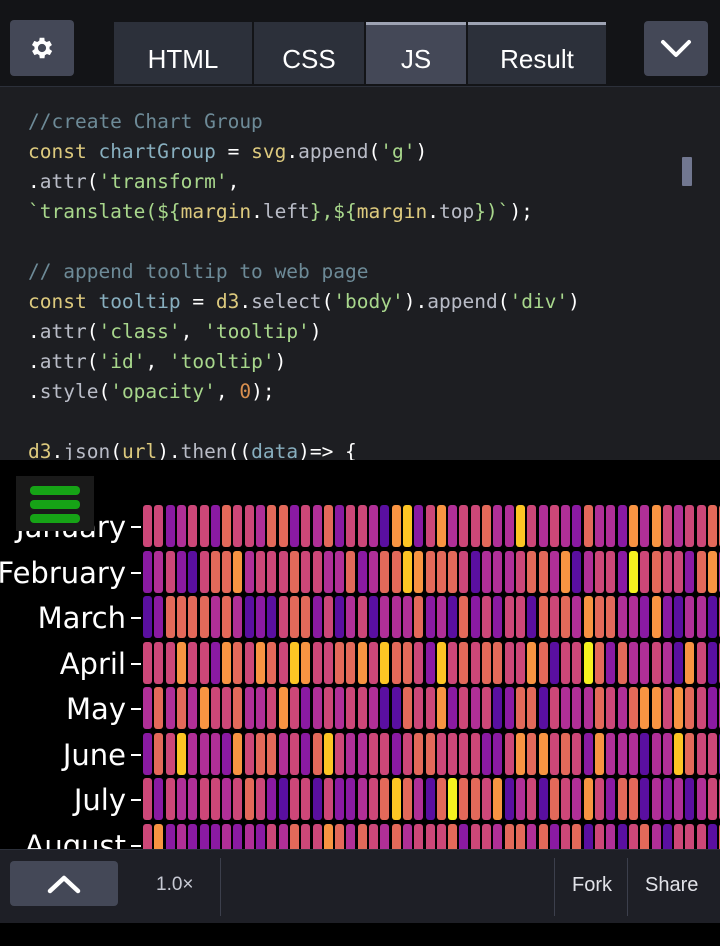 The image size is (720, 946). What do you see at coordinates (676, 48) in the screenshot?
I see `collapse-editor-button` at bounding box center [676, 48].